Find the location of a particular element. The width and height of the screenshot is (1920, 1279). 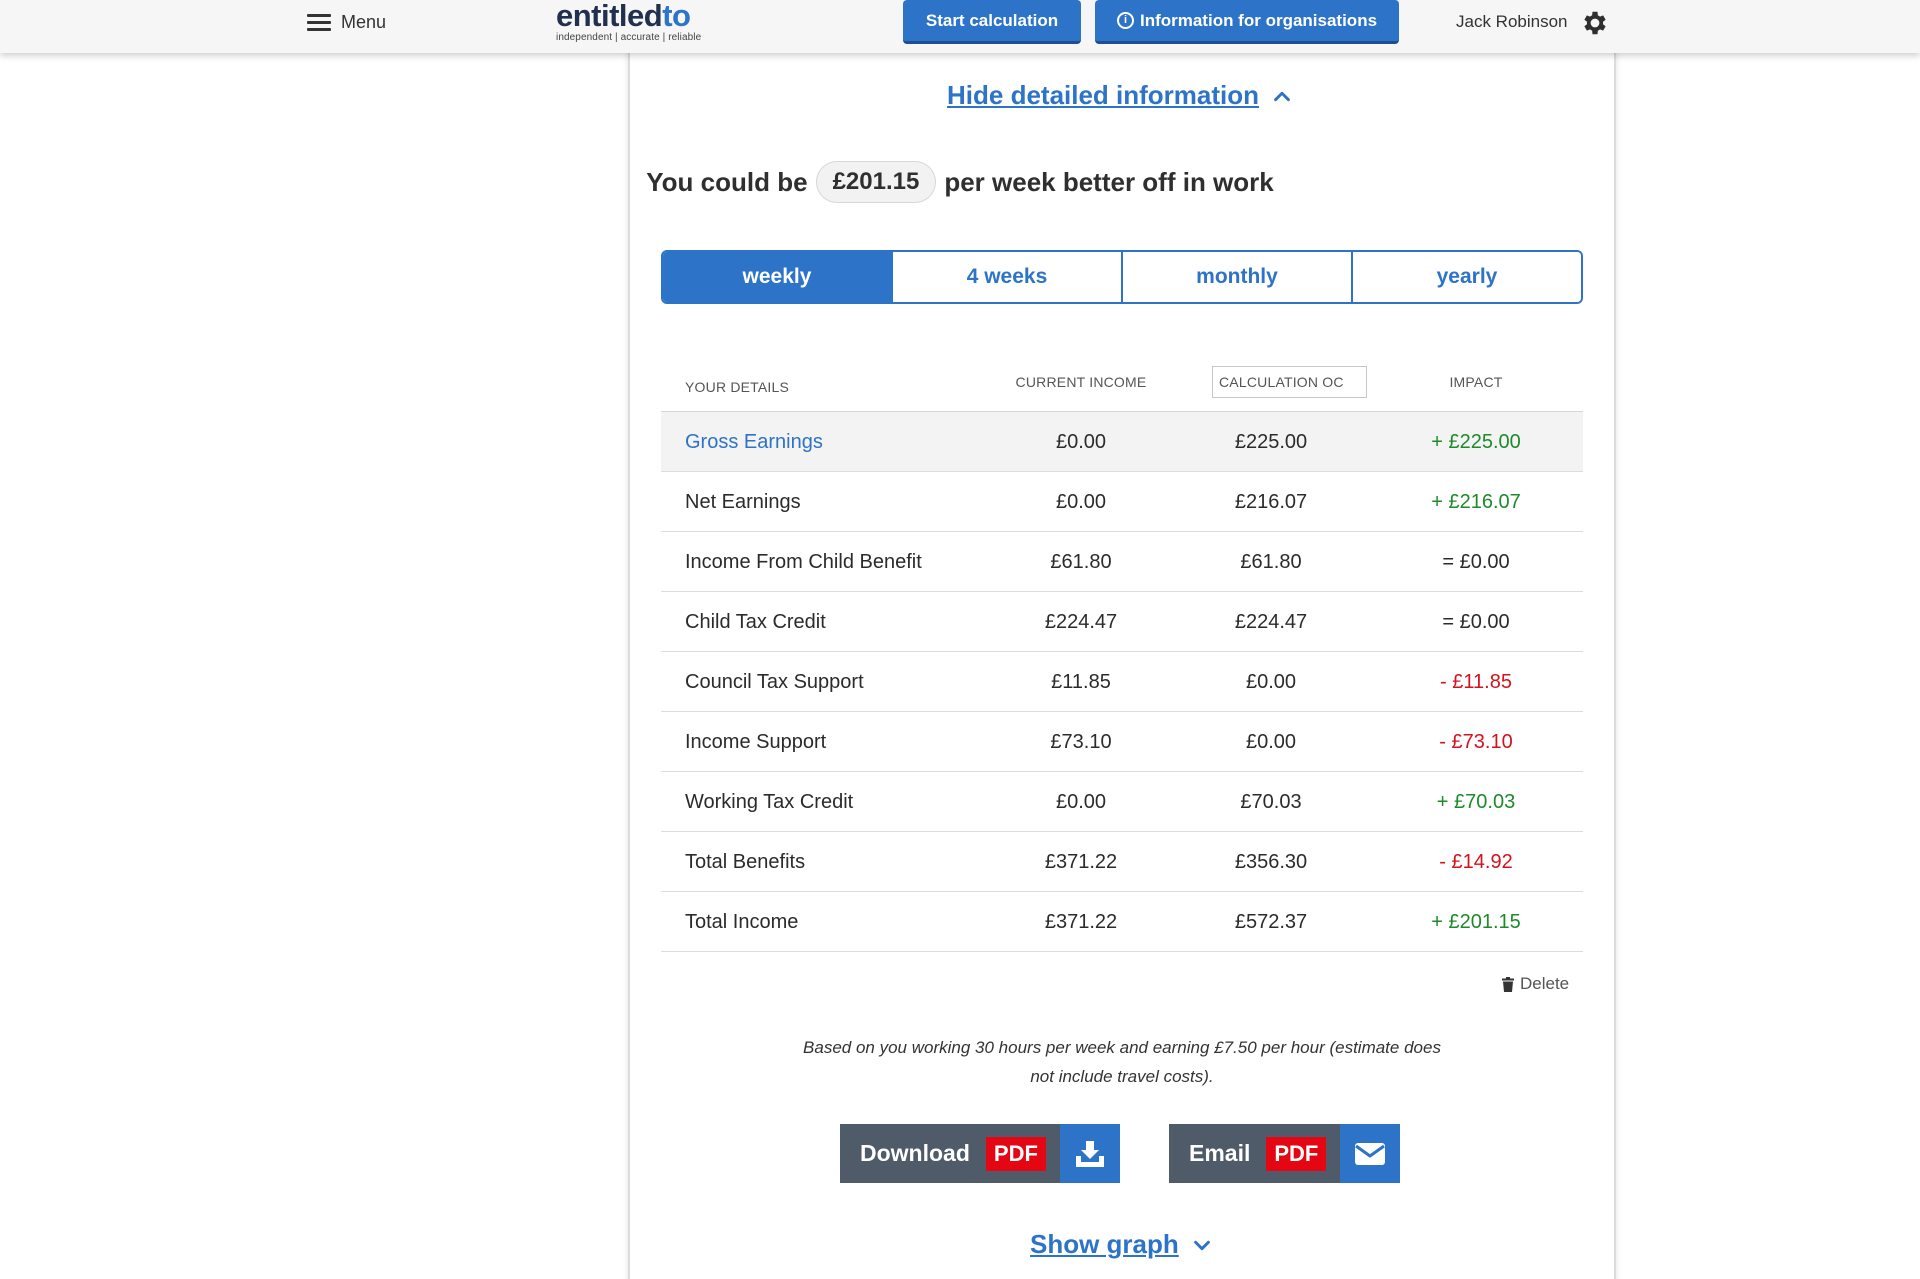

header-calculation-name-input: CALCULATION OC is located at coordinates (1289, 382).